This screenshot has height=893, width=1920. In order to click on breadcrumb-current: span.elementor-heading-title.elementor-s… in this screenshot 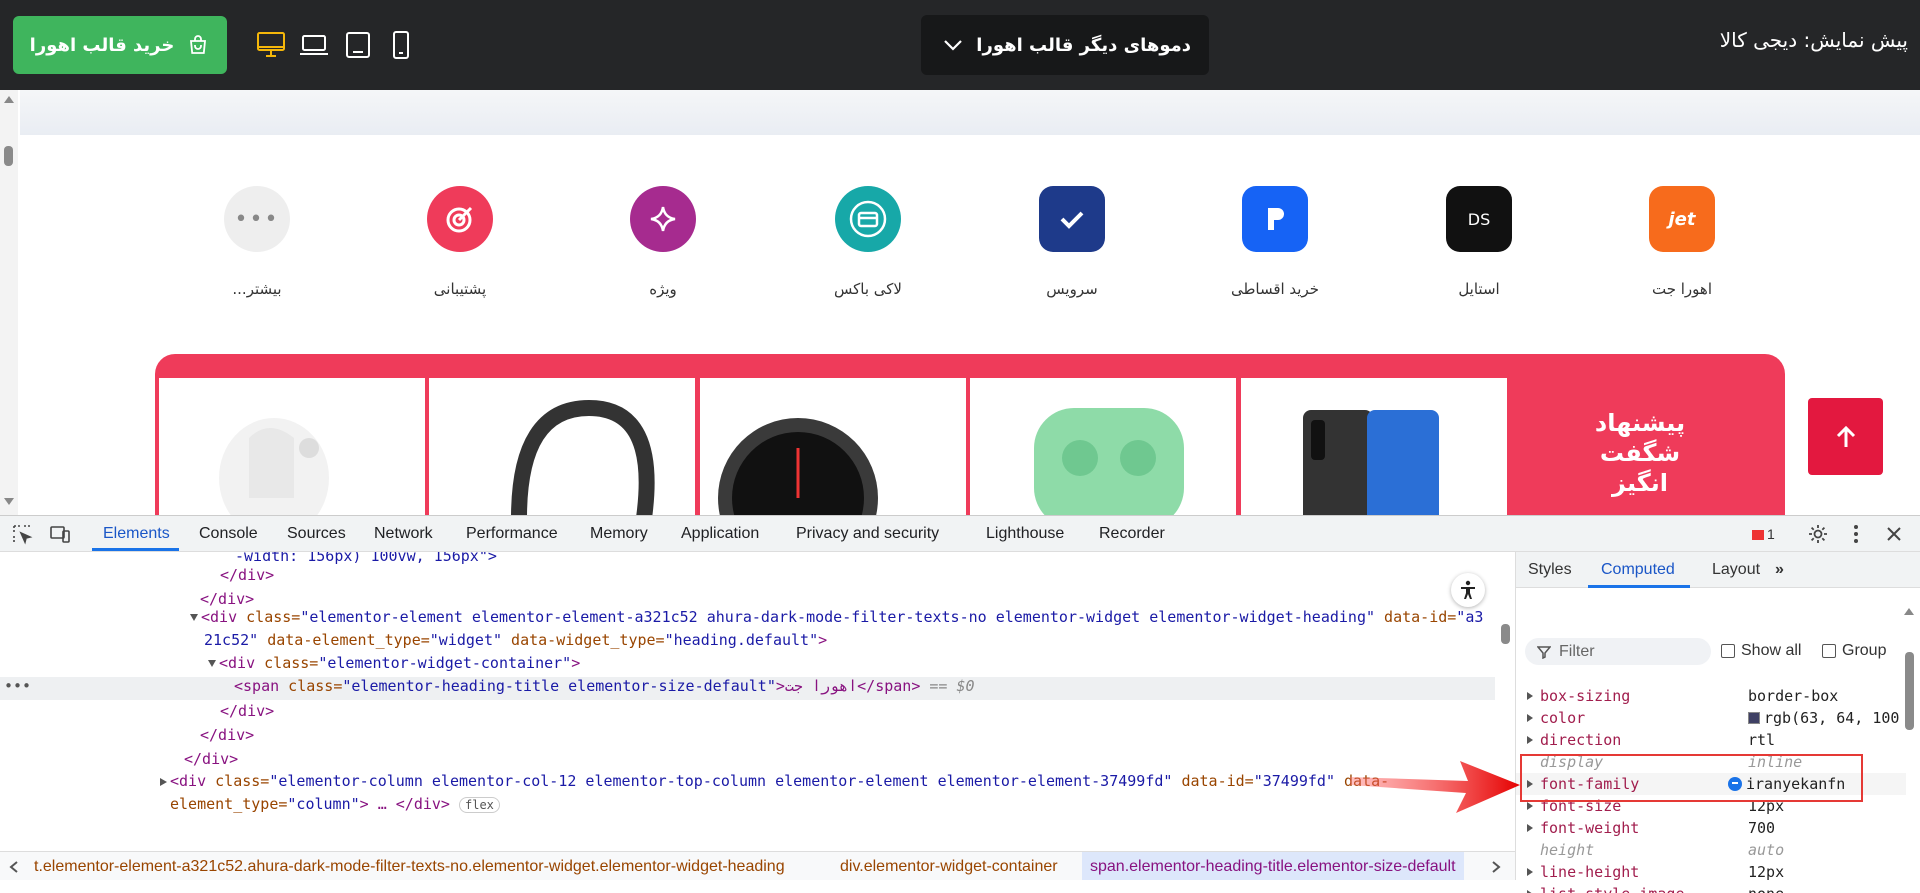, I will do `click(1273, 866)`.